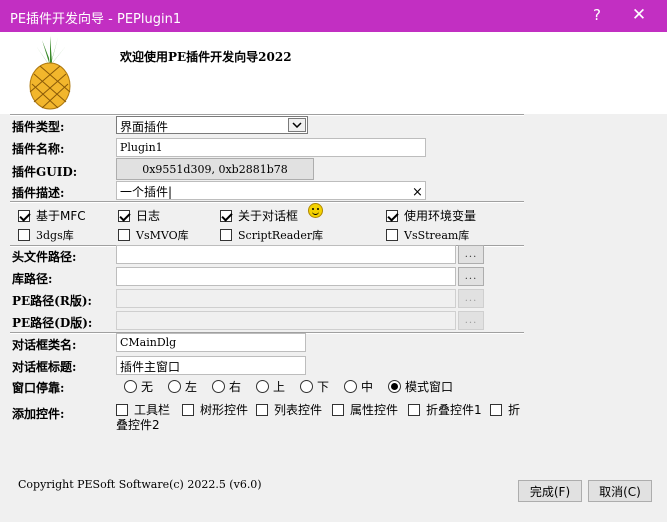  Describe the element at coordinates (440, 216) in the screenshot. I see `option-label: 使用环境变量` at that location.